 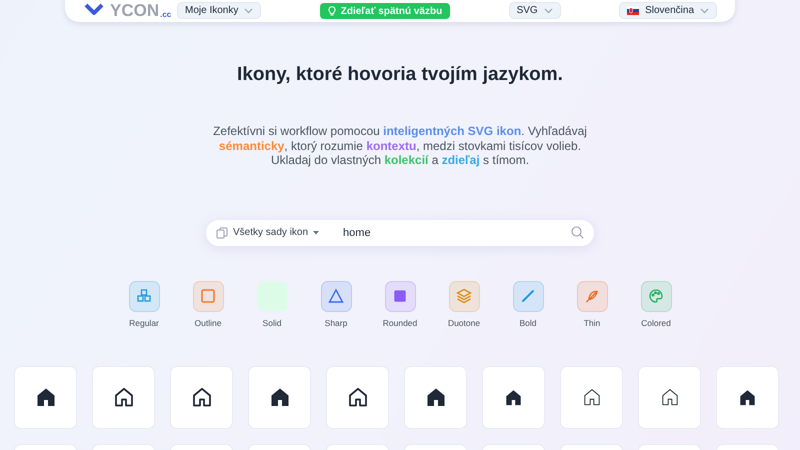 I want to click on style-option: Colored, so click(x=656, y=304).